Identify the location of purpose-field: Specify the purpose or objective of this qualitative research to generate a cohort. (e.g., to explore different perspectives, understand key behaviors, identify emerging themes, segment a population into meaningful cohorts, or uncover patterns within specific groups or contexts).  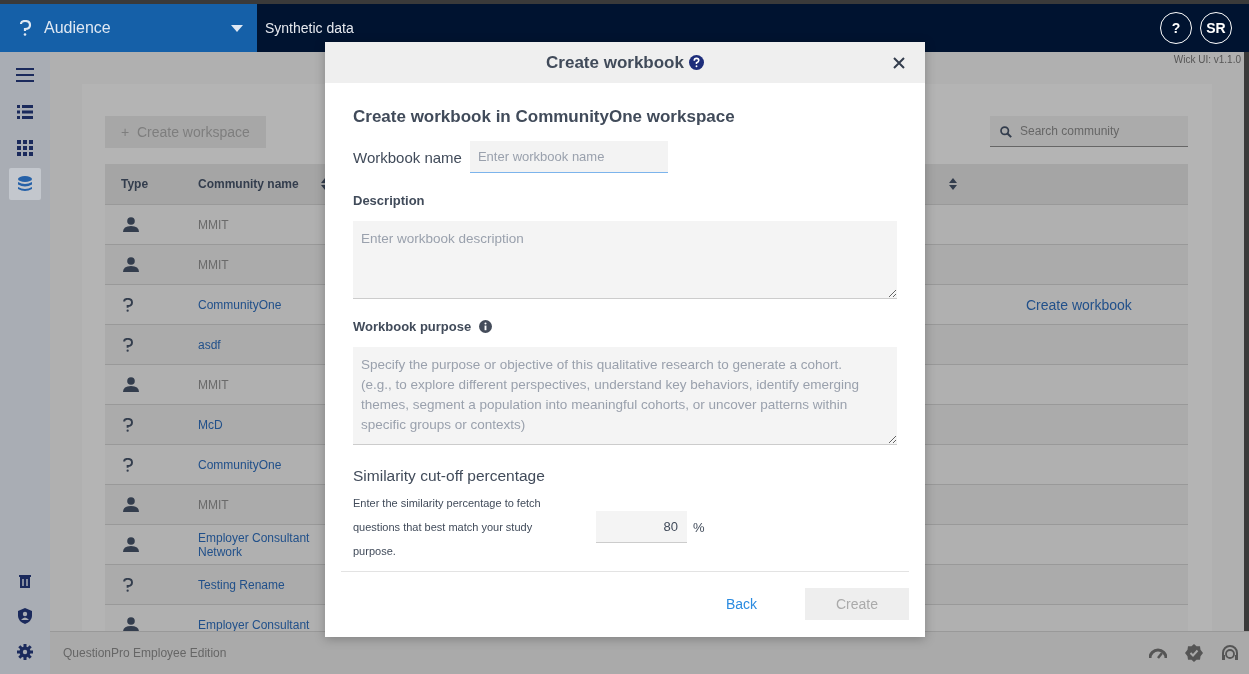
(625, 396).